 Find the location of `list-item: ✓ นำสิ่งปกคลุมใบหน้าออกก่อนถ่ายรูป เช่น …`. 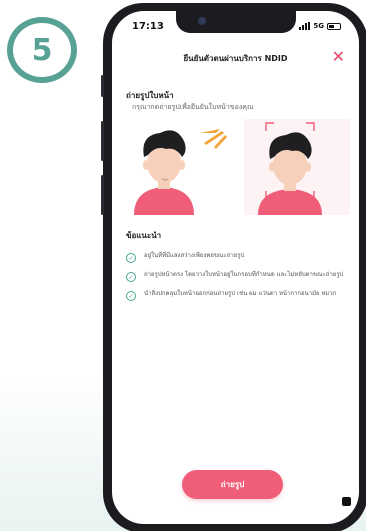

list-item: ✓ นำสิ่งปกคลุมใบหน้าออกก่อนถ่ายรูป เช่น … is located at coordinates (235, 295).